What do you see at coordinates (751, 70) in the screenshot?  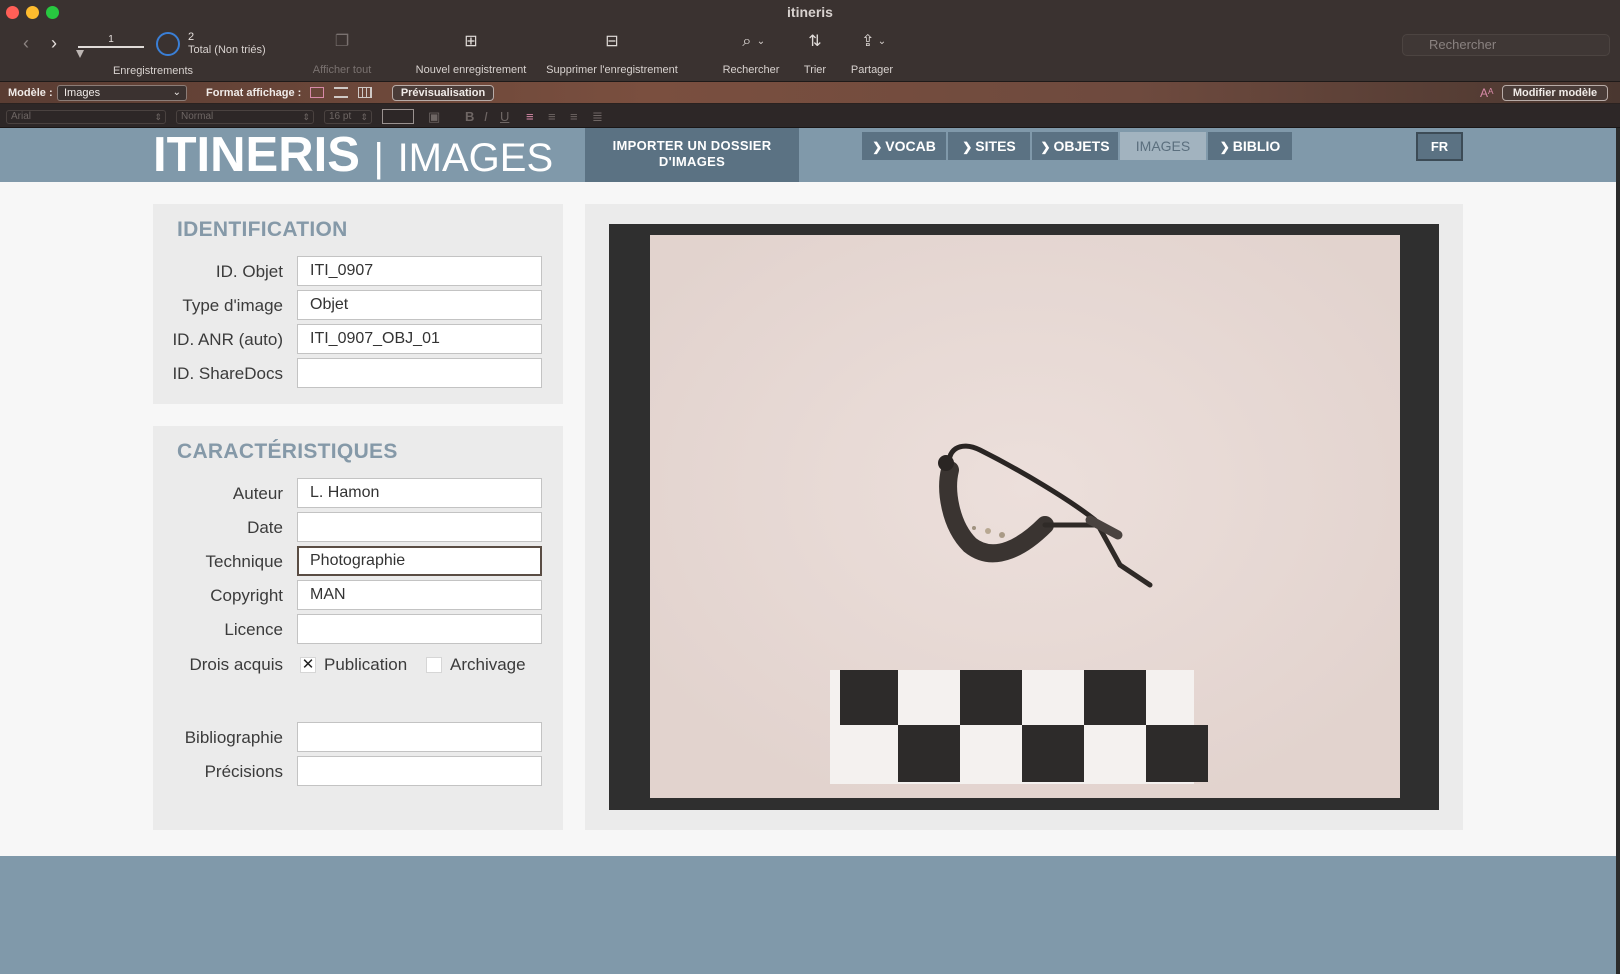 I see `find-label: Rechercher` at bounding box center [751, 70].